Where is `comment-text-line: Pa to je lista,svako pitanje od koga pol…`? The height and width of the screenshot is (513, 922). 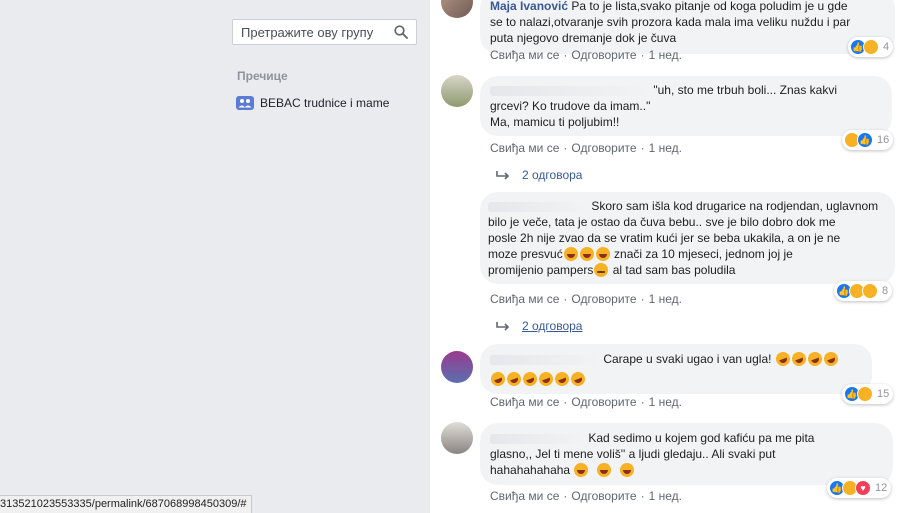 comment-text-line: Pa to je lista,svako pitanje od koga pol… is located at coordinates (709, 6).